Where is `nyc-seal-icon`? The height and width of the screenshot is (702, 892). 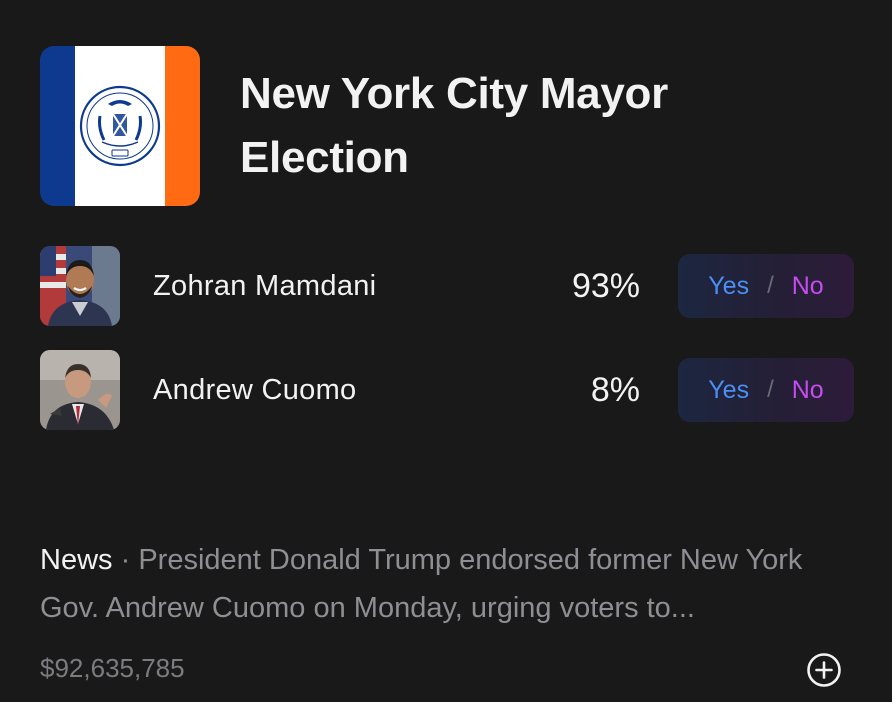
nyc-seal-icon is located at coordinates (120, 126).